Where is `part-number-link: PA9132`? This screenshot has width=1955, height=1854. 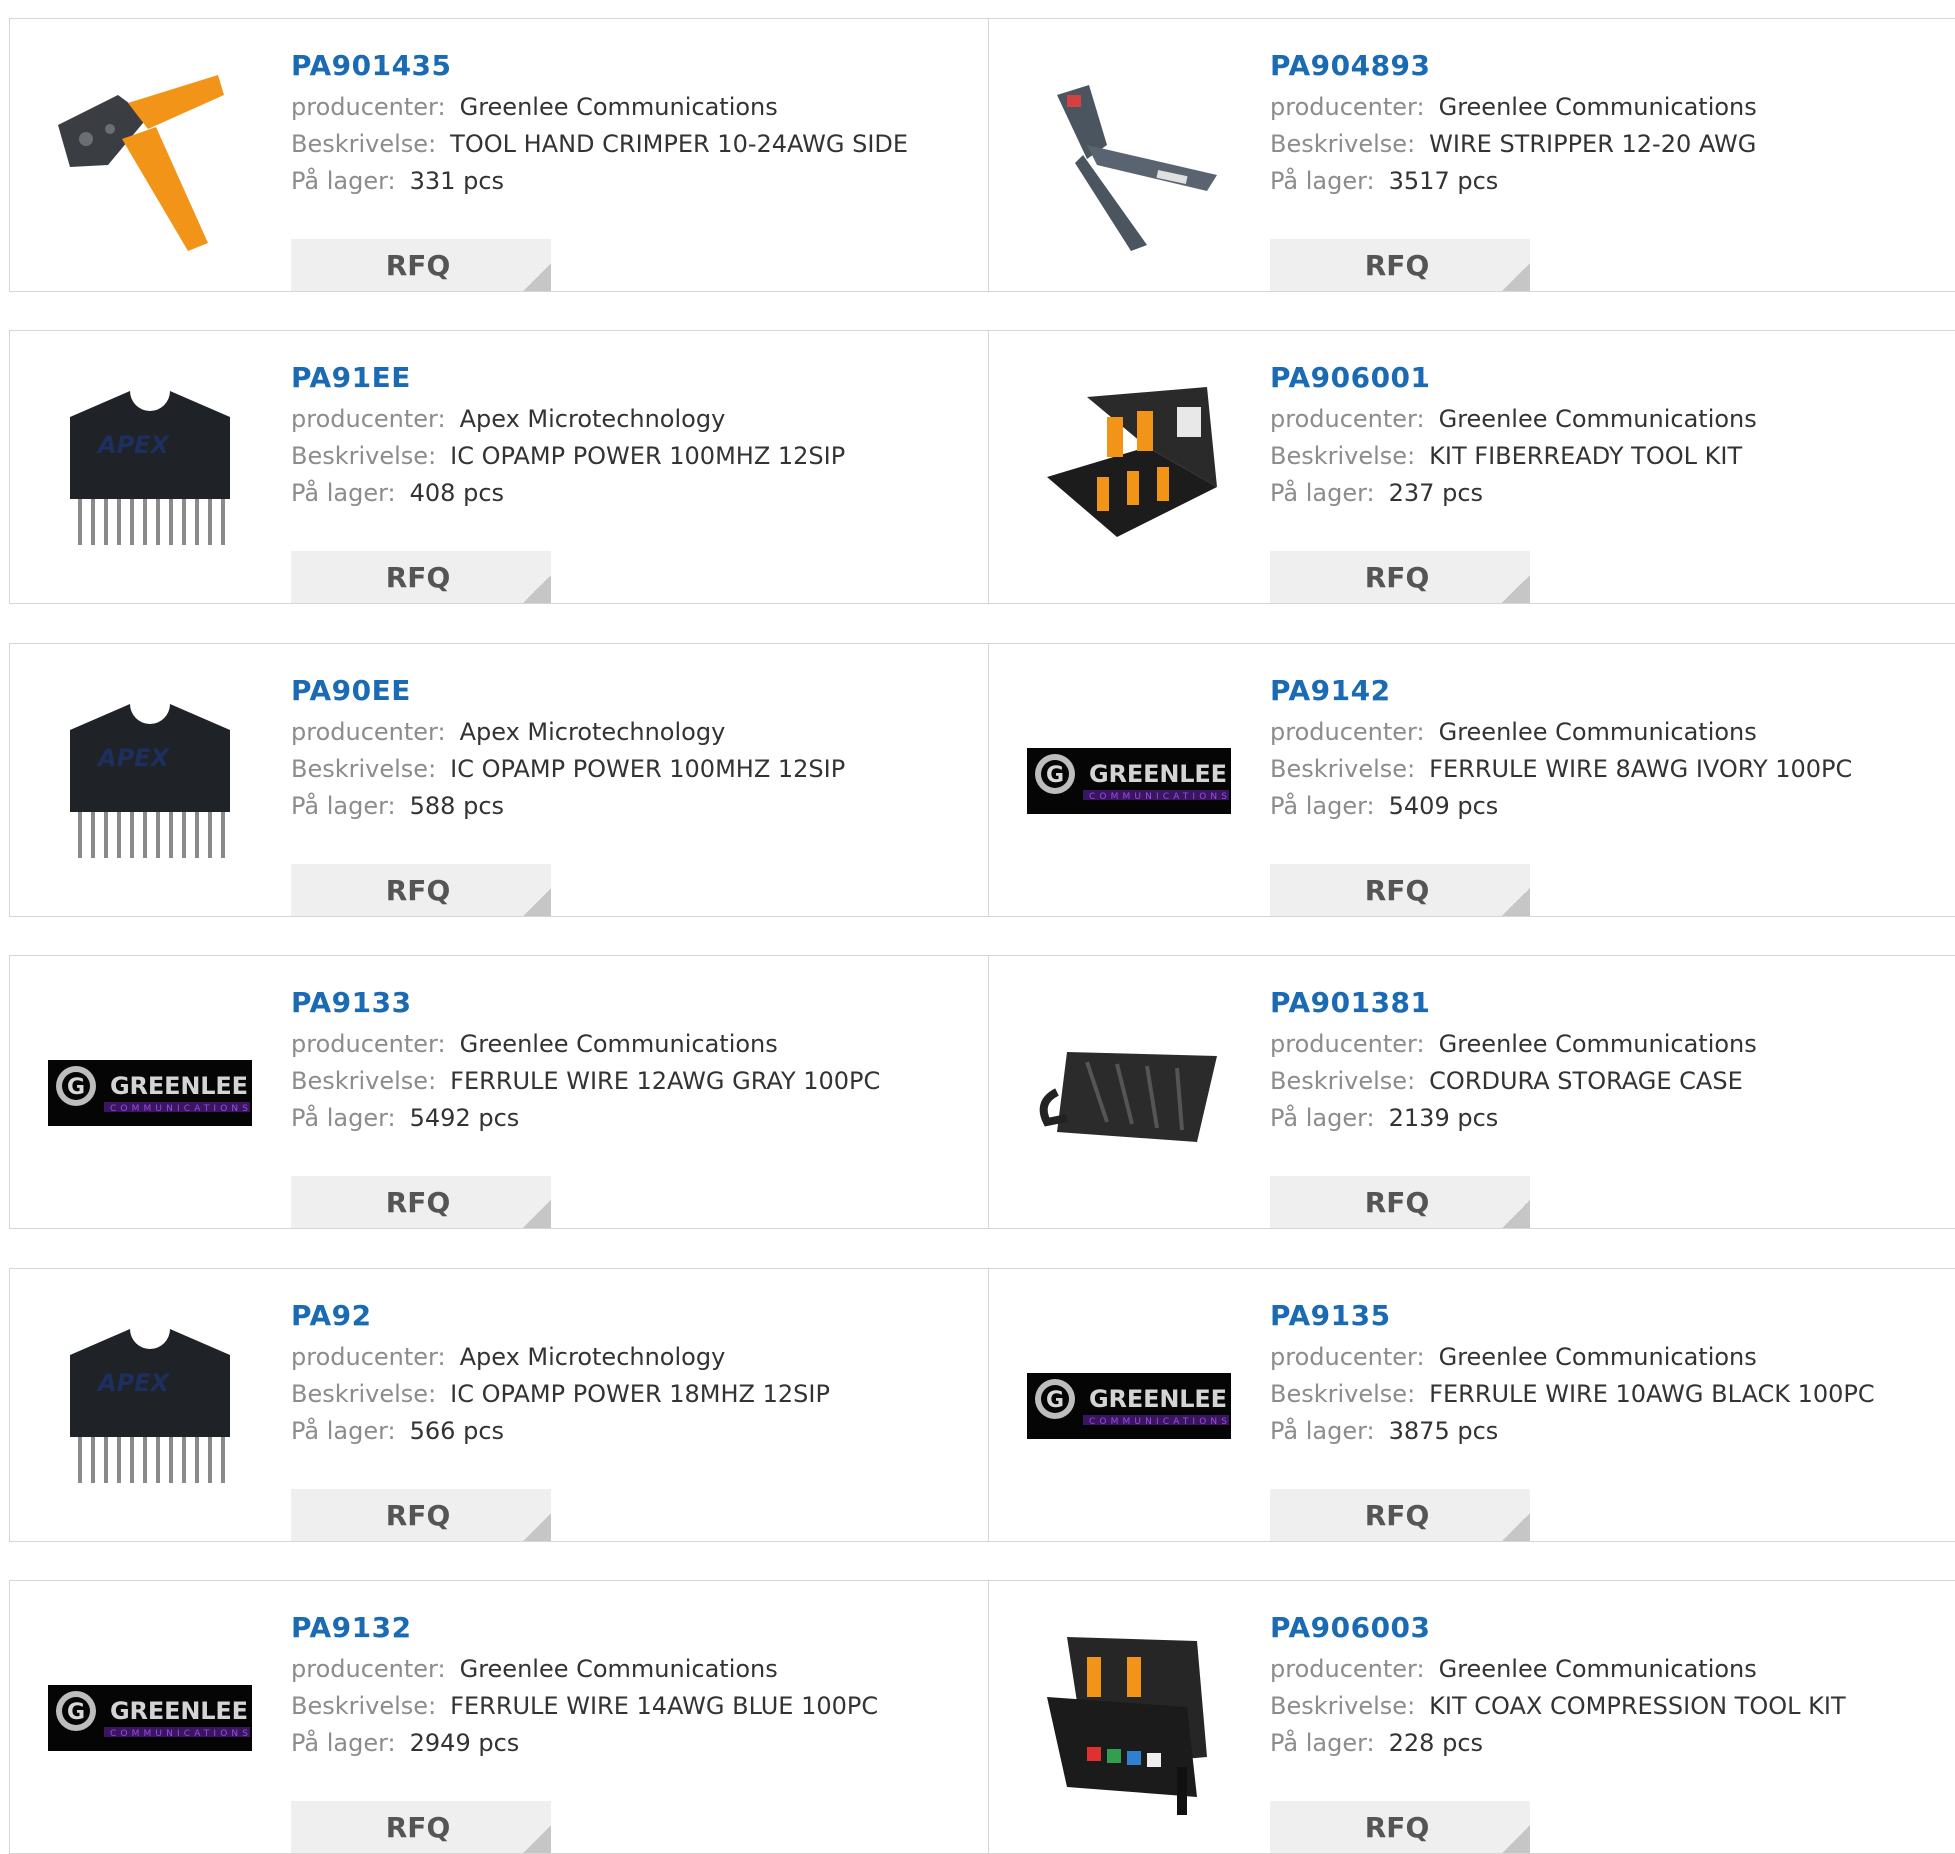
part-number-link: PA9132 is located at coordinates (634, 1631).